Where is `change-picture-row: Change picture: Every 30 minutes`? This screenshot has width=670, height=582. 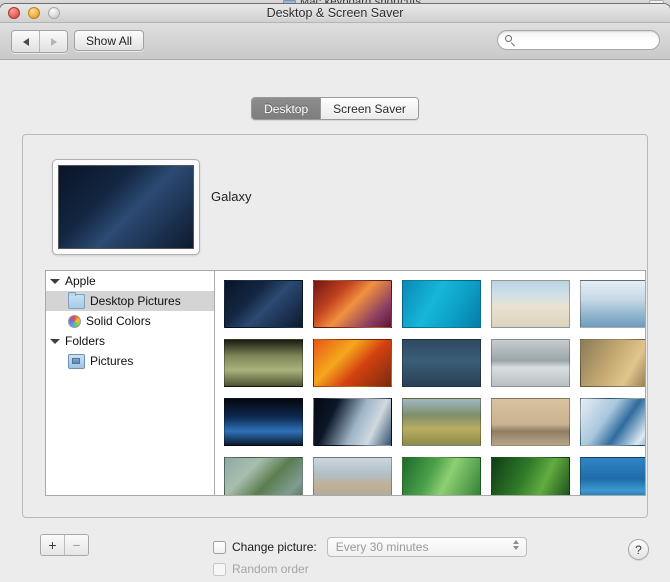
change-picture-row: Change picture: Every 30 minutes is located at coordinates (370, 547).